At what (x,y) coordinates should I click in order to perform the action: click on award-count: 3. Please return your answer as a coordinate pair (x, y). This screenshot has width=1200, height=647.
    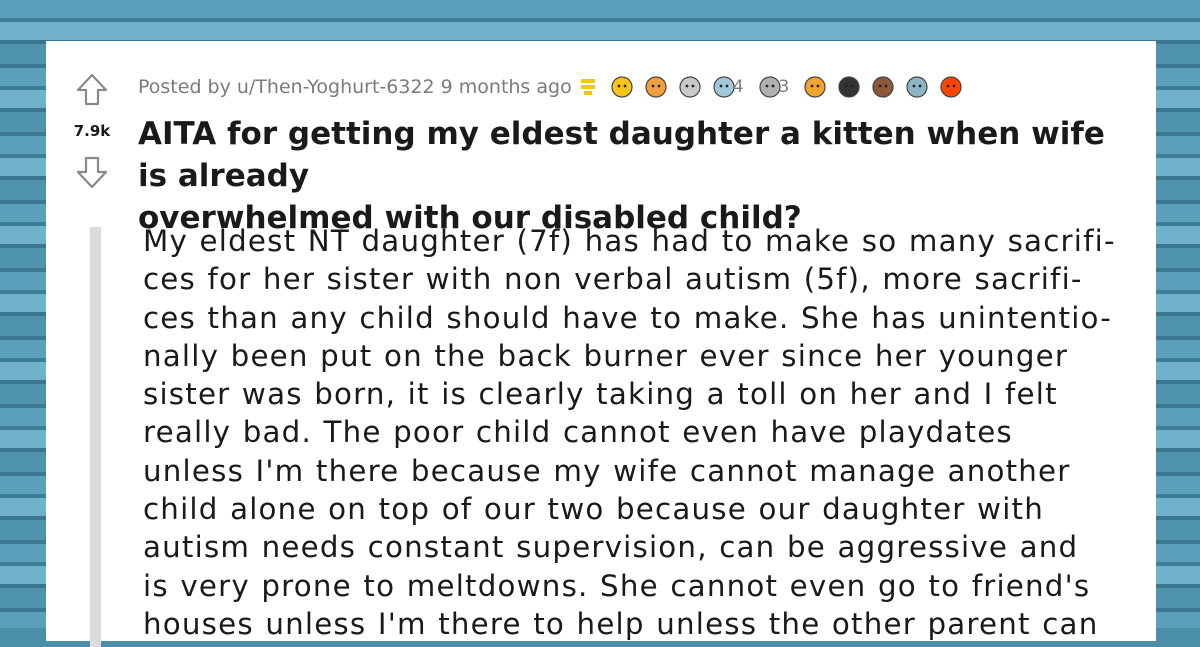
    Looking at the image, I should click on (784, 87).